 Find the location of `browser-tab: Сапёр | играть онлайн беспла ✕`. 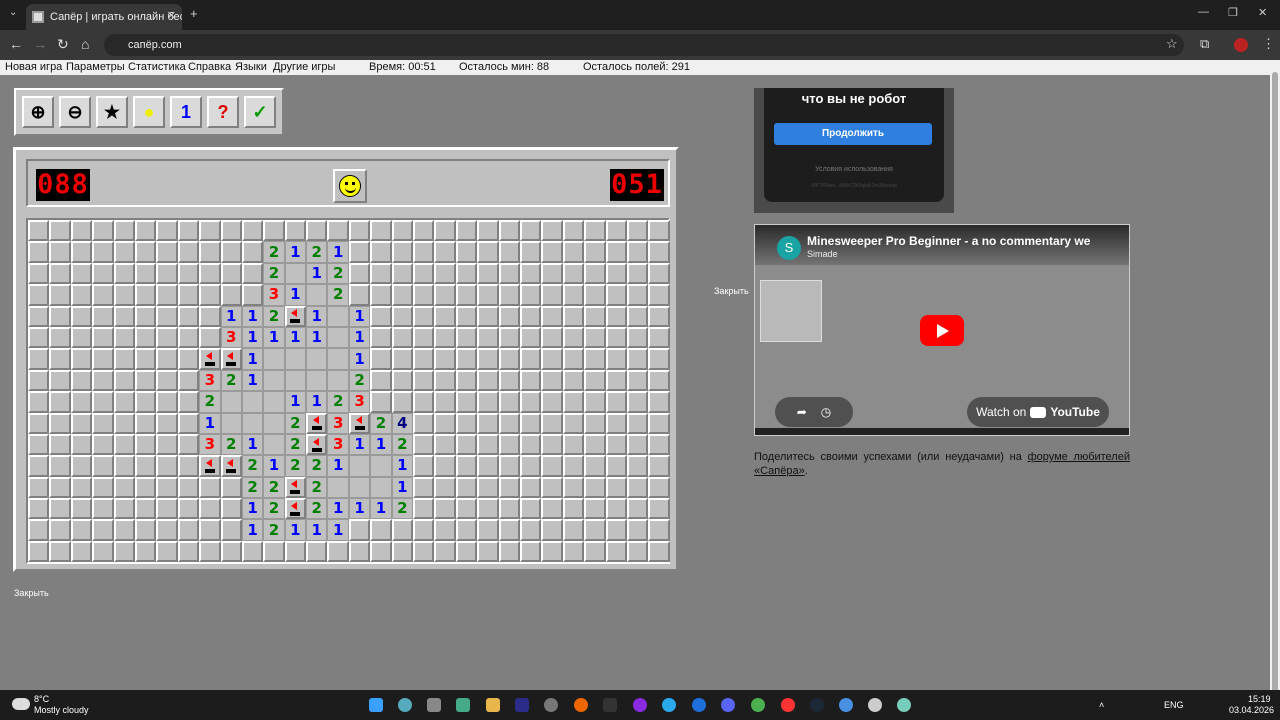

browser-tab: Сапёр | играть онлайн беспла ✕ is located at coordinates (104, 17).